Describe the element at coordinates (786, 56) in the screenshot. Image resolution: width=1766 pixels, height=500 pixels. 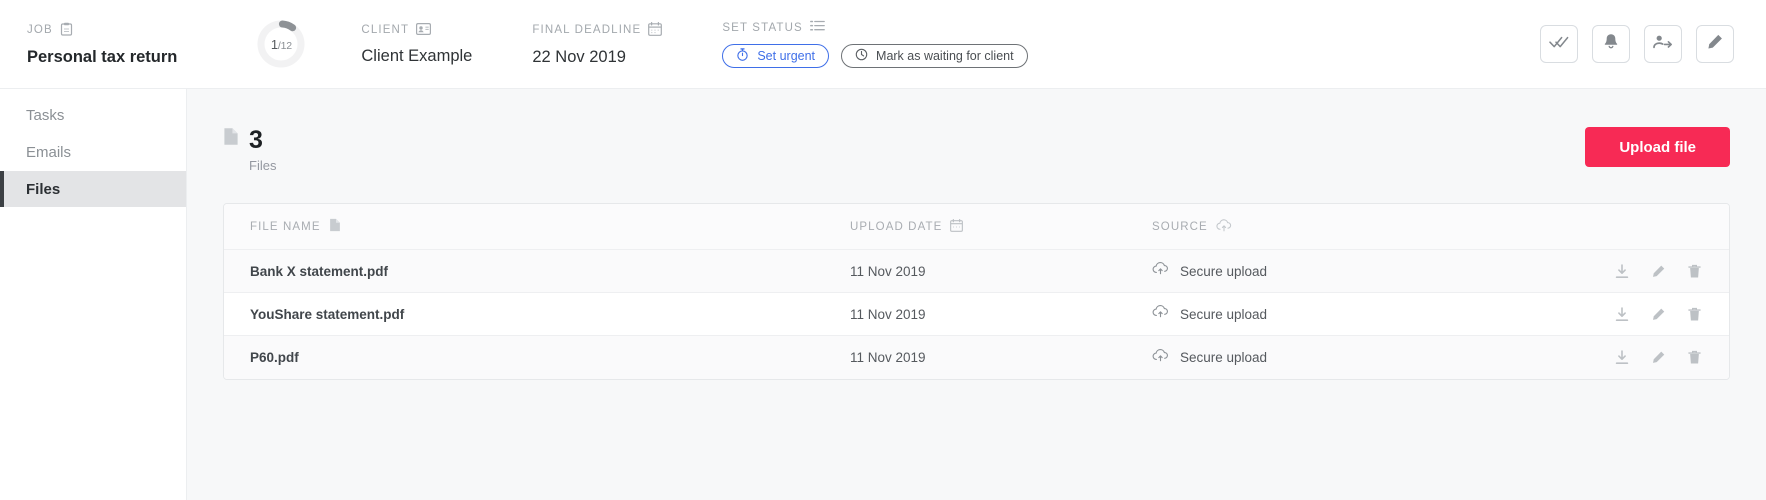
I see `set-urgent-label: Set urgent` at that location.